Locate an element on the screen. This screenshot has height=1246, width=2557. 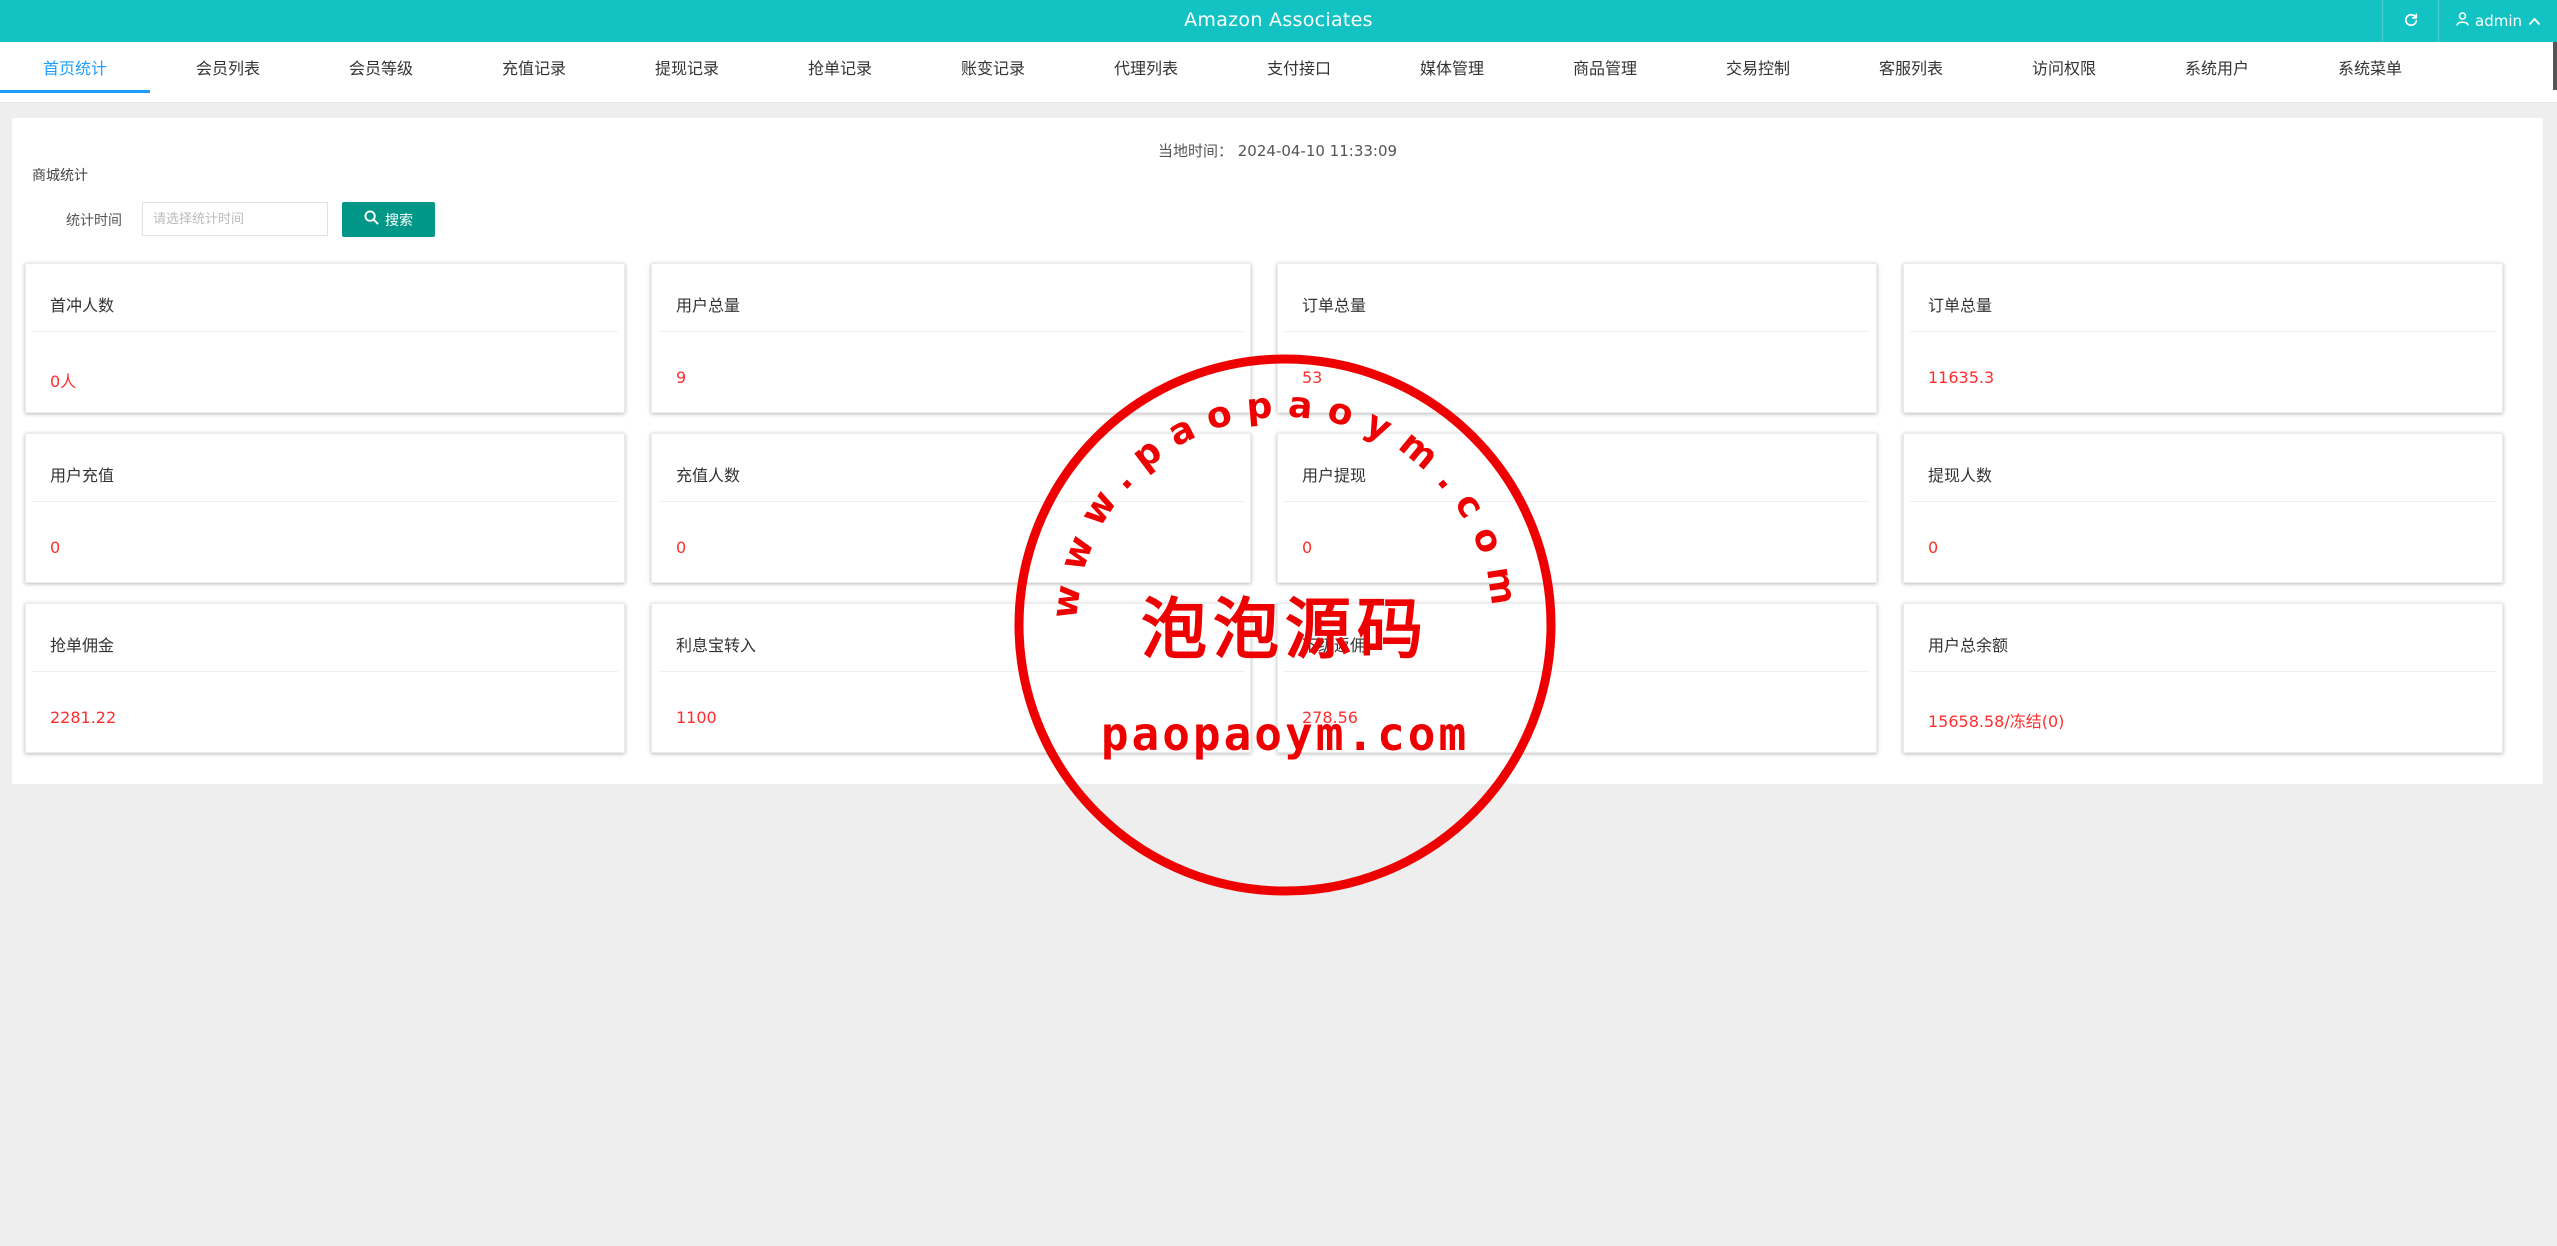
user-icon is located at coordinates (2462, 21).